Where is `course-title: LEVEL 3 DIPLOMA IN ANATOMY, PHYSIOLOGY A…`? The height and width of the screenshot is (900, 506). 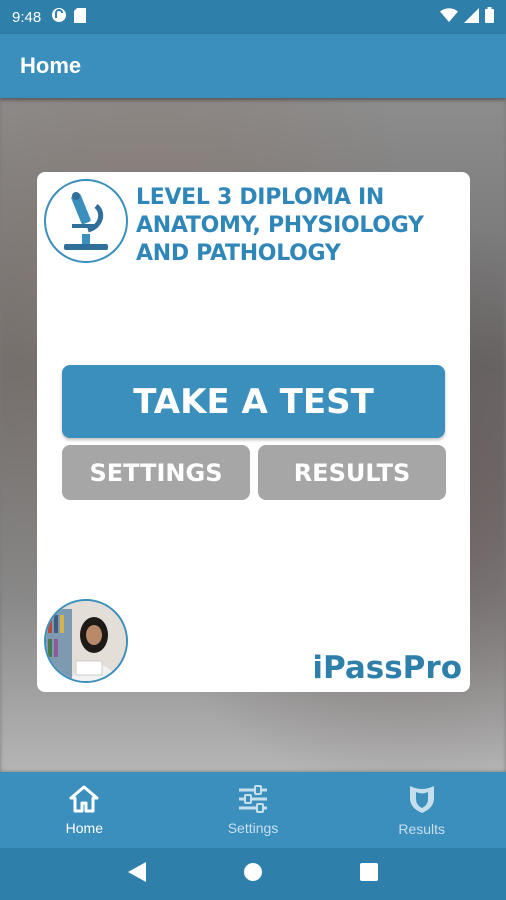
course-title: LEVEL 3 DIPLOMA IN ANATOMY, PHYSIOLOGY A… is located at coordinates (280, 225).